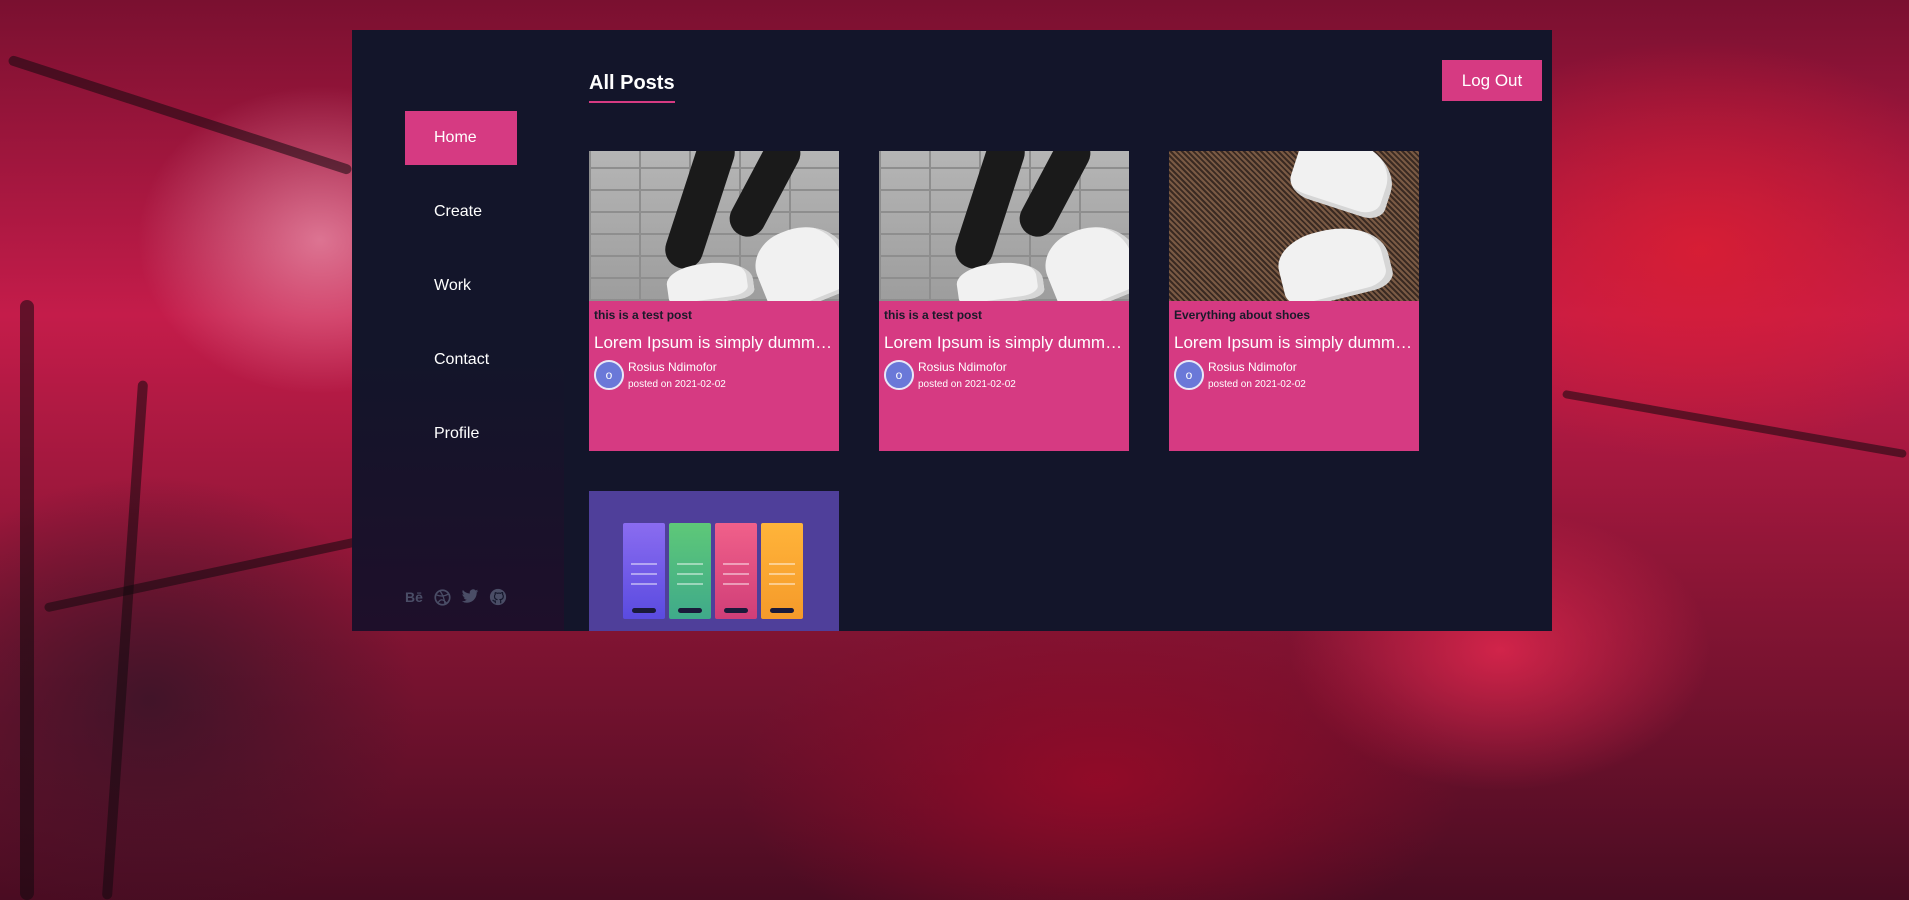 The width and height of the screenshot is (1909, 900). I want to click on social-links: Bē, so click(456, 597).